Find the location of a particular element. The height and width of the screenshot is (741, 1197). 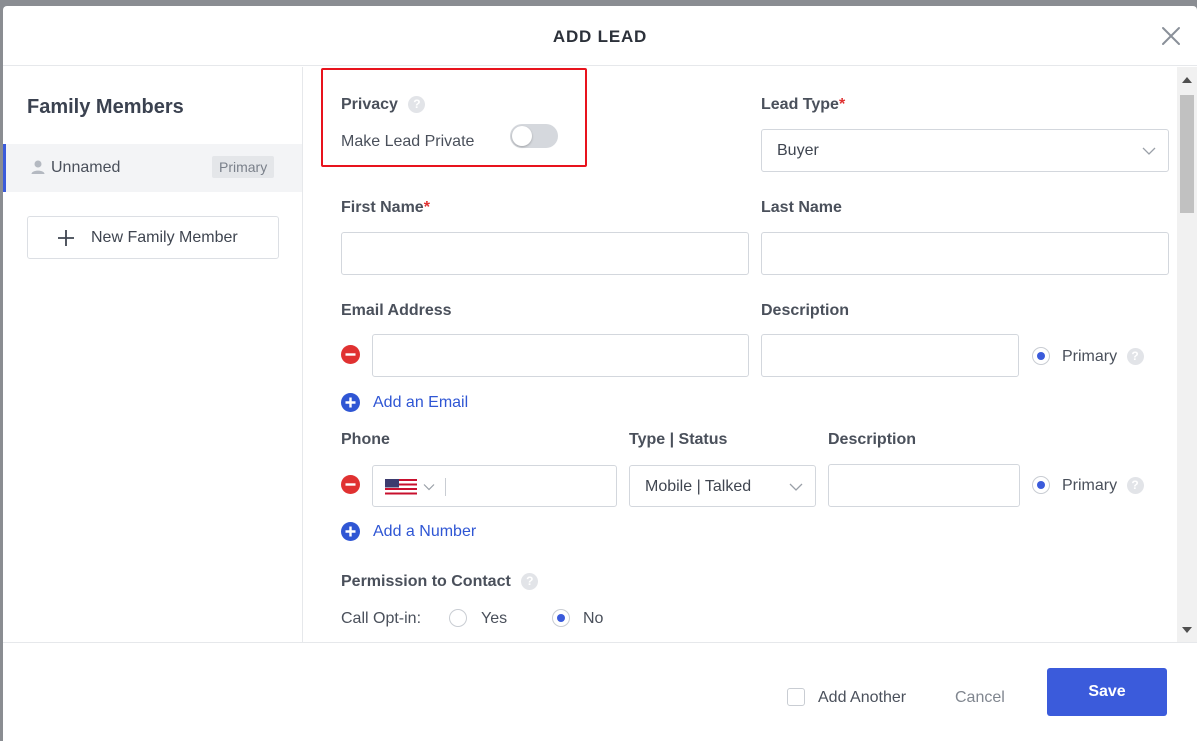

email-label: Email Address is located at coordinates (396, 310).